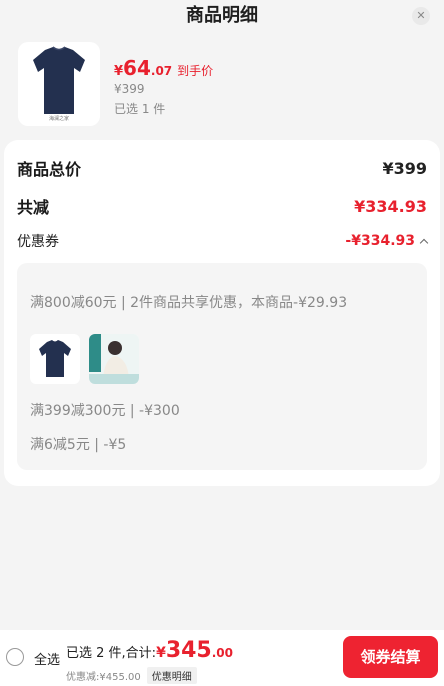 The height and width of the screenshot is (686, 444). I want to click on product-card: 海澜之家 ¥64.07 到手价 ¥399 已选 1 件, so click(222, 85).